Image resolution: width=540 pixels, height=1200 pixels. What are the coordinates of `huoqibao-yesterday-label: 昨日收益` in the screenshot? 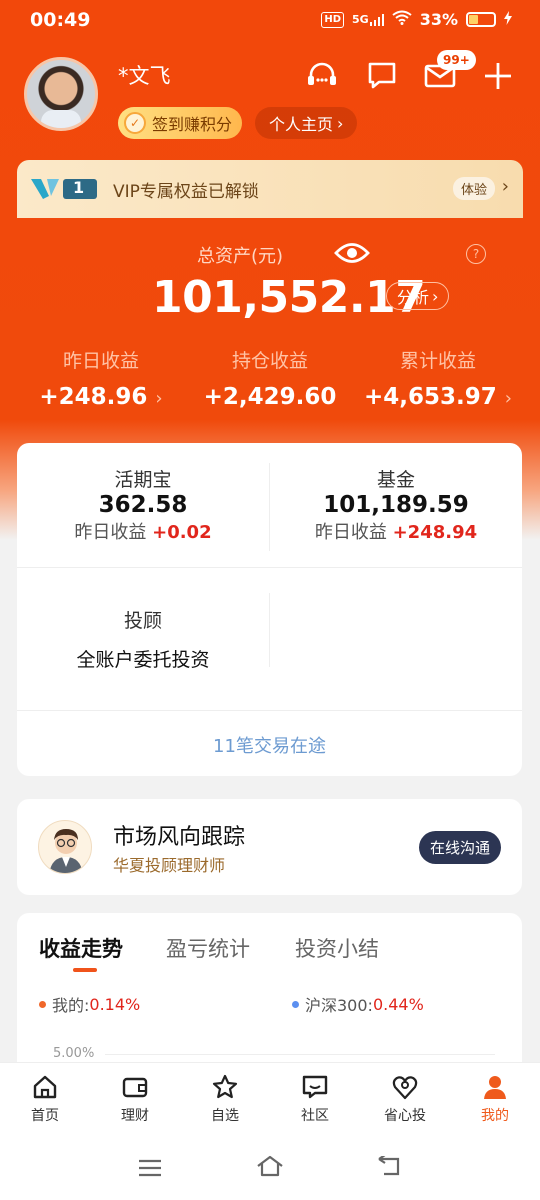 It's located at (110, 532).